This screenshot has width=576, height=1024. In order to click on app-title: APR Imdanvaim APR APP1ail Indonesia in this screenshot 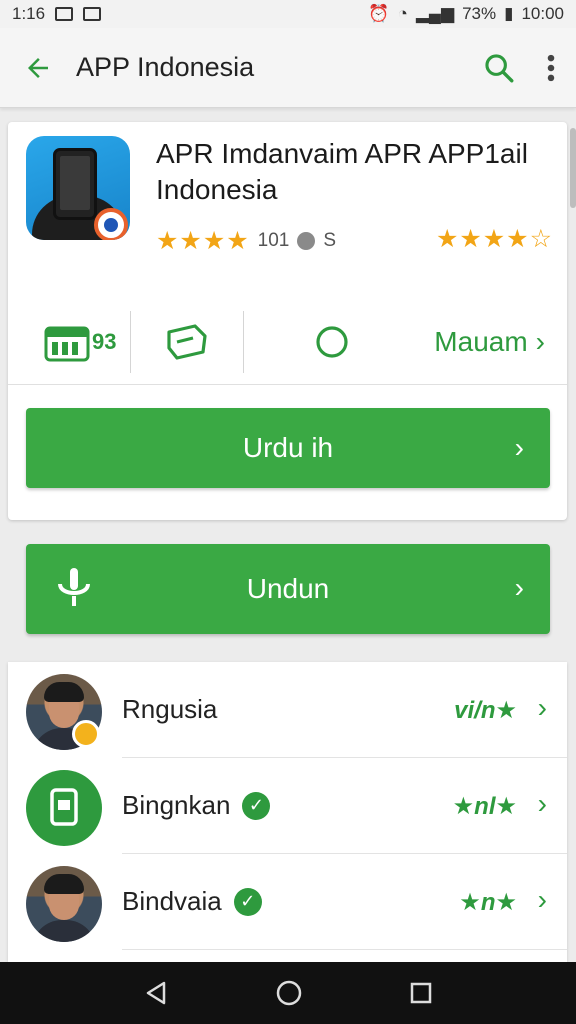, I will do `click(342, 171)`.